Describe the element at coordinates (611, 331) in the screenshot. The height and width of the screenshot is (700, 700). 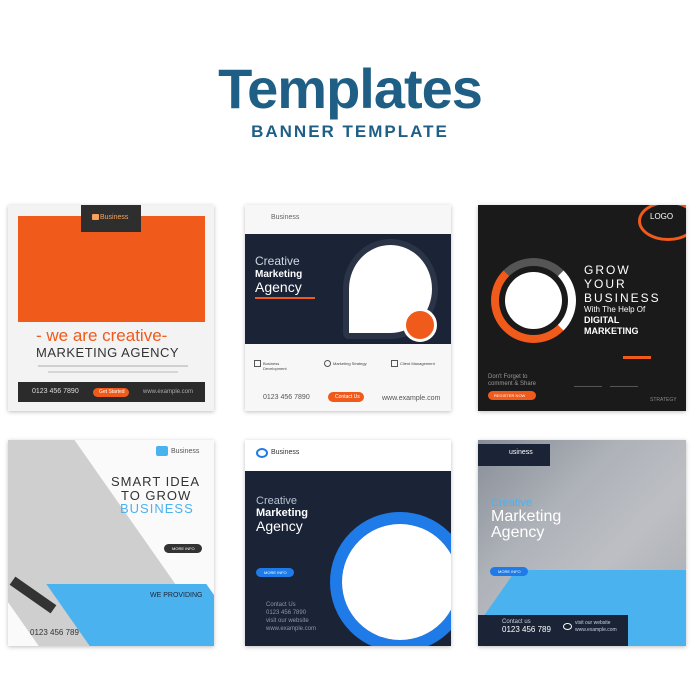
I see `line-marketing: MARKETING` at that location.